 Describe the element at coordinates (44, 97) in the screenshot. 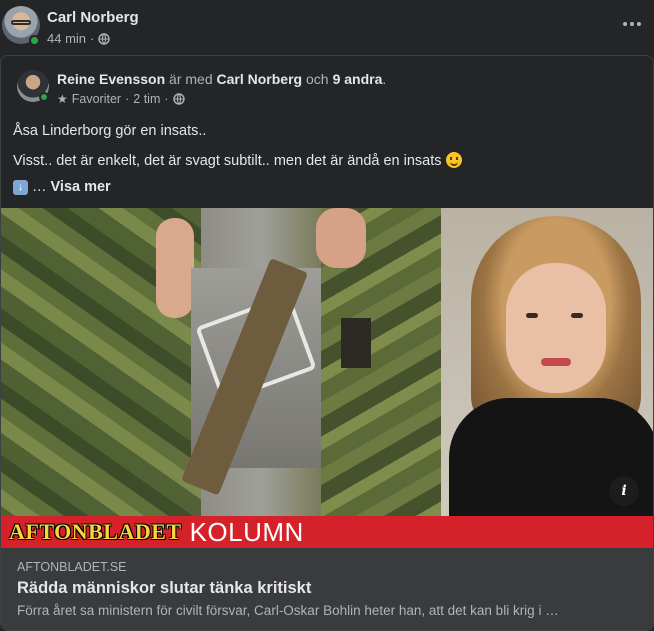

I see `shared-online-status-dot` at that location.